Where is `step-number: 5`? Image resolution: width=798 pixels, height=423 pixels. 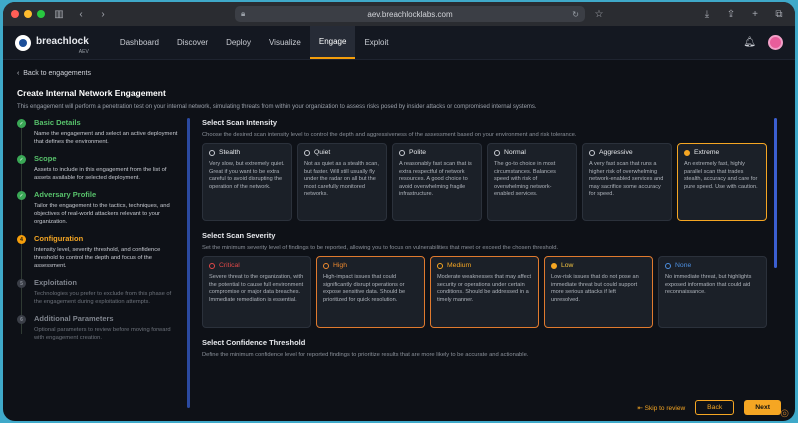
step-number: 5 is located at coordinates (21, 283).